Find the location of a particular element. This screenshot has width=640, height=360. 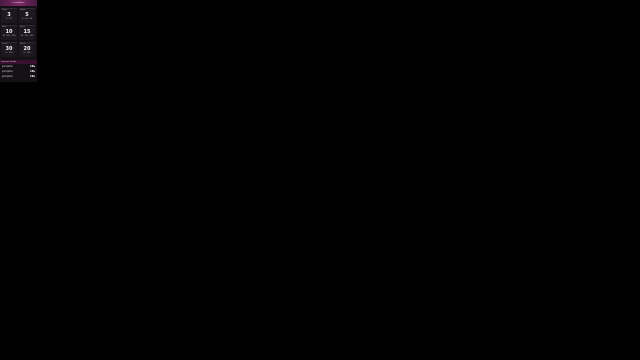

tile-secs: Secs 15 15 - 30 - 150 is located at coordinates (27, 32).